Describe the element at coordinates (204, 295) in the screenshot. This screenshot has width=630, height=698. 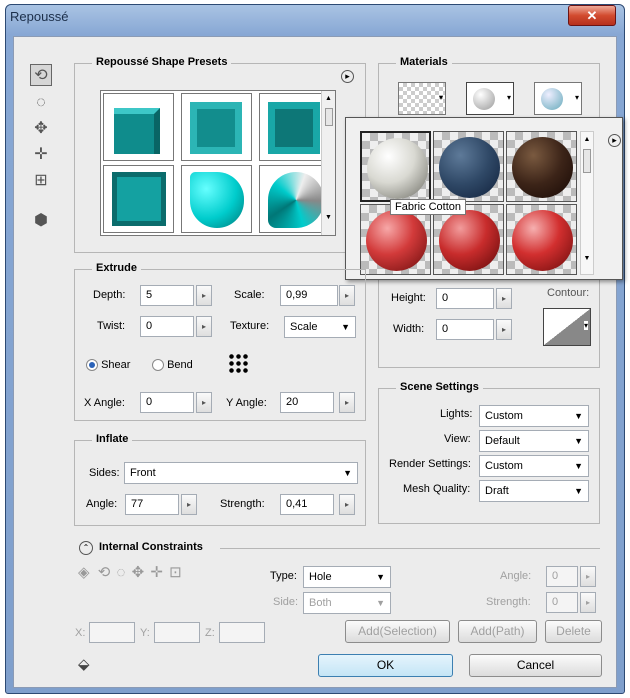
I see `depth-spin: ▸` at that location.